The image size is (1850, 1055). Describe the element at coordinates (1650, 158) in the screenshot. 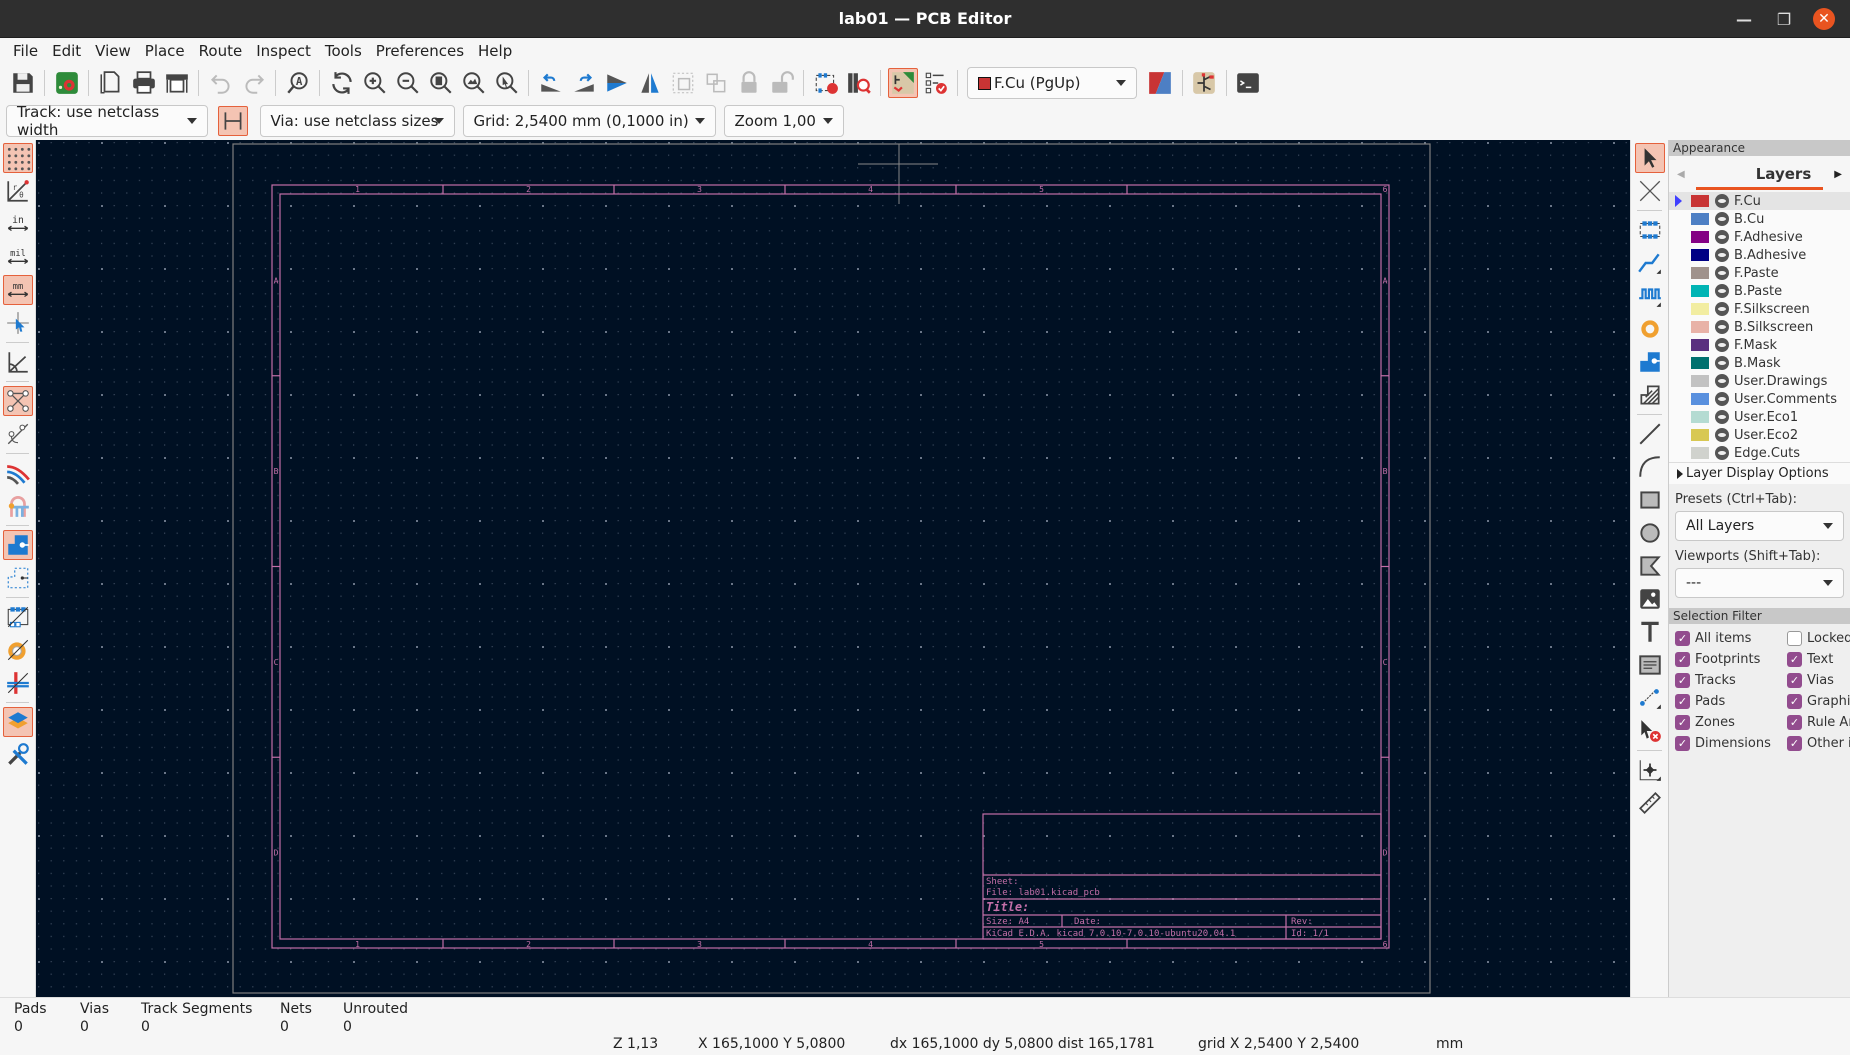

I see `select-tool` at that location.